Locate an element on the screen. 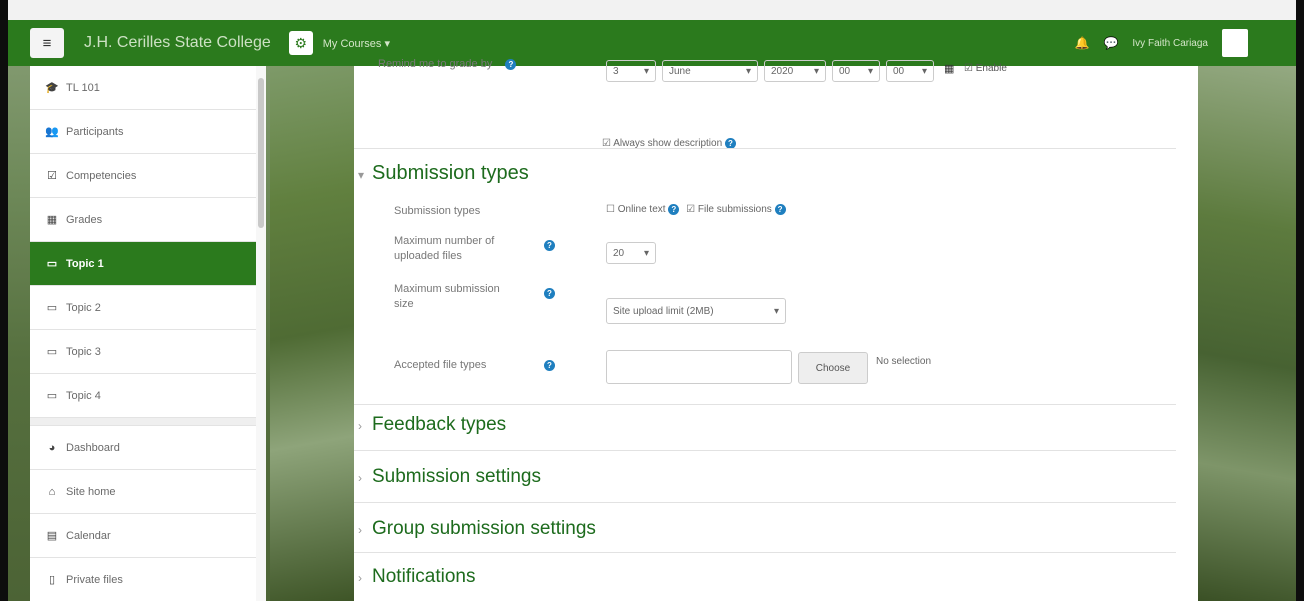  screen-border-right is located at coordinates (1300, 300).